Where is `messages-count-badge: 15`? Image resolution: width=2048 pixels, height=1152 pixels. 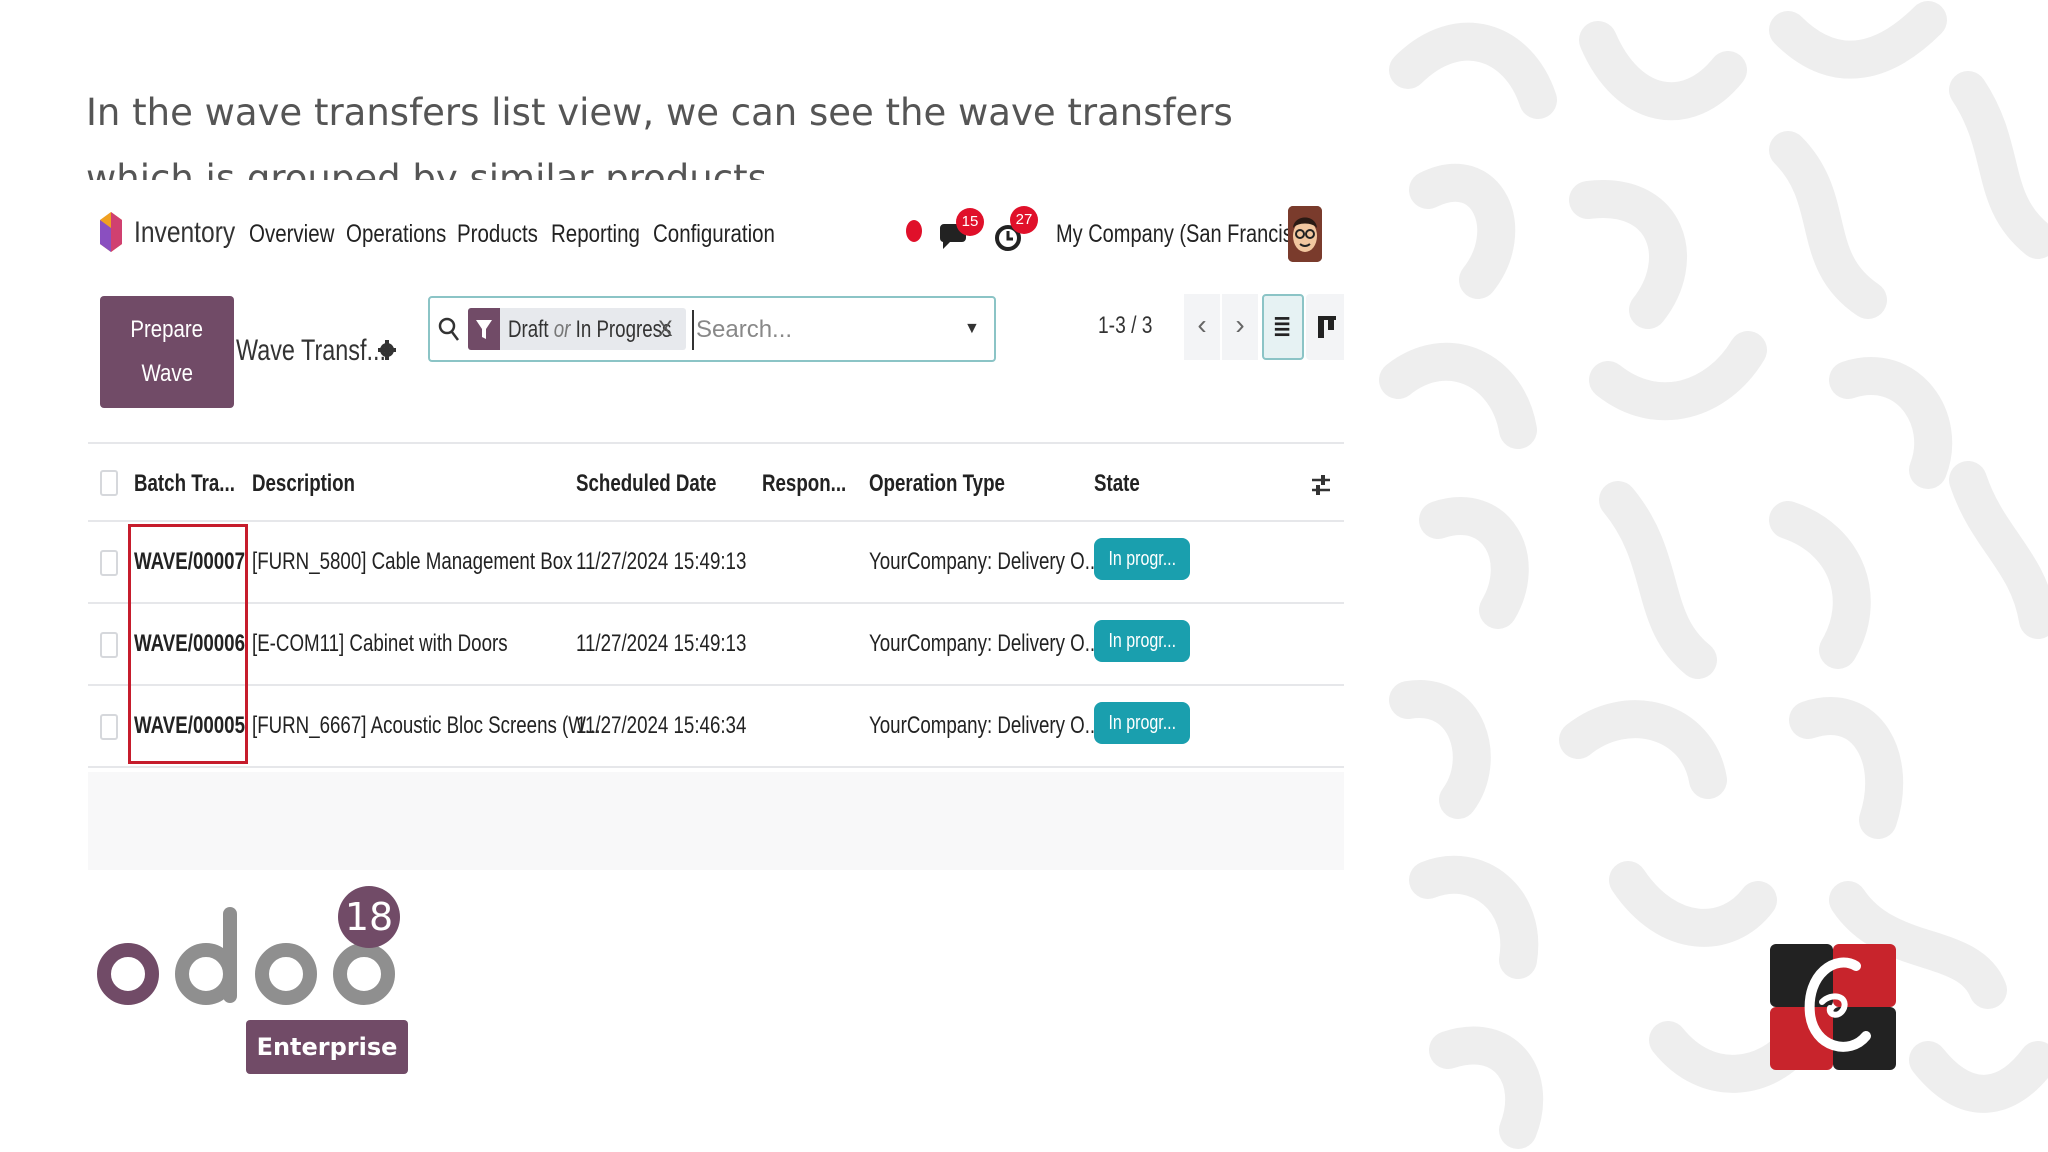 messages-count-badge: 15 is located at coordinates (970, 222).